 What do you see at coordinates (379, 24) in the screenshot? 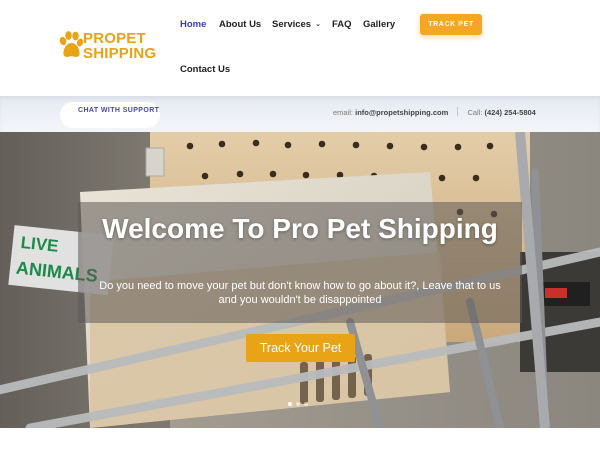
I see `nav-gallery: Gallery` at bounding box center [379, 24].